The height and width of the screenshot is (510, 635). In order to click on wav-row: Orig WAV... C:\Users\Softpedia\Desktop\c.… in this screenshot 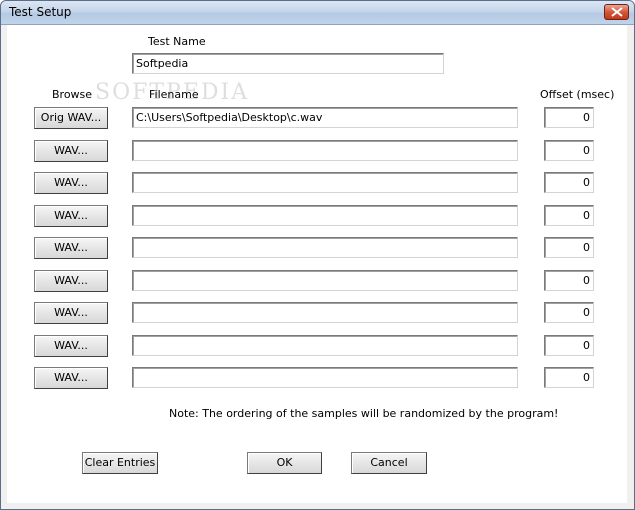, I will do `click(317, 118)`.